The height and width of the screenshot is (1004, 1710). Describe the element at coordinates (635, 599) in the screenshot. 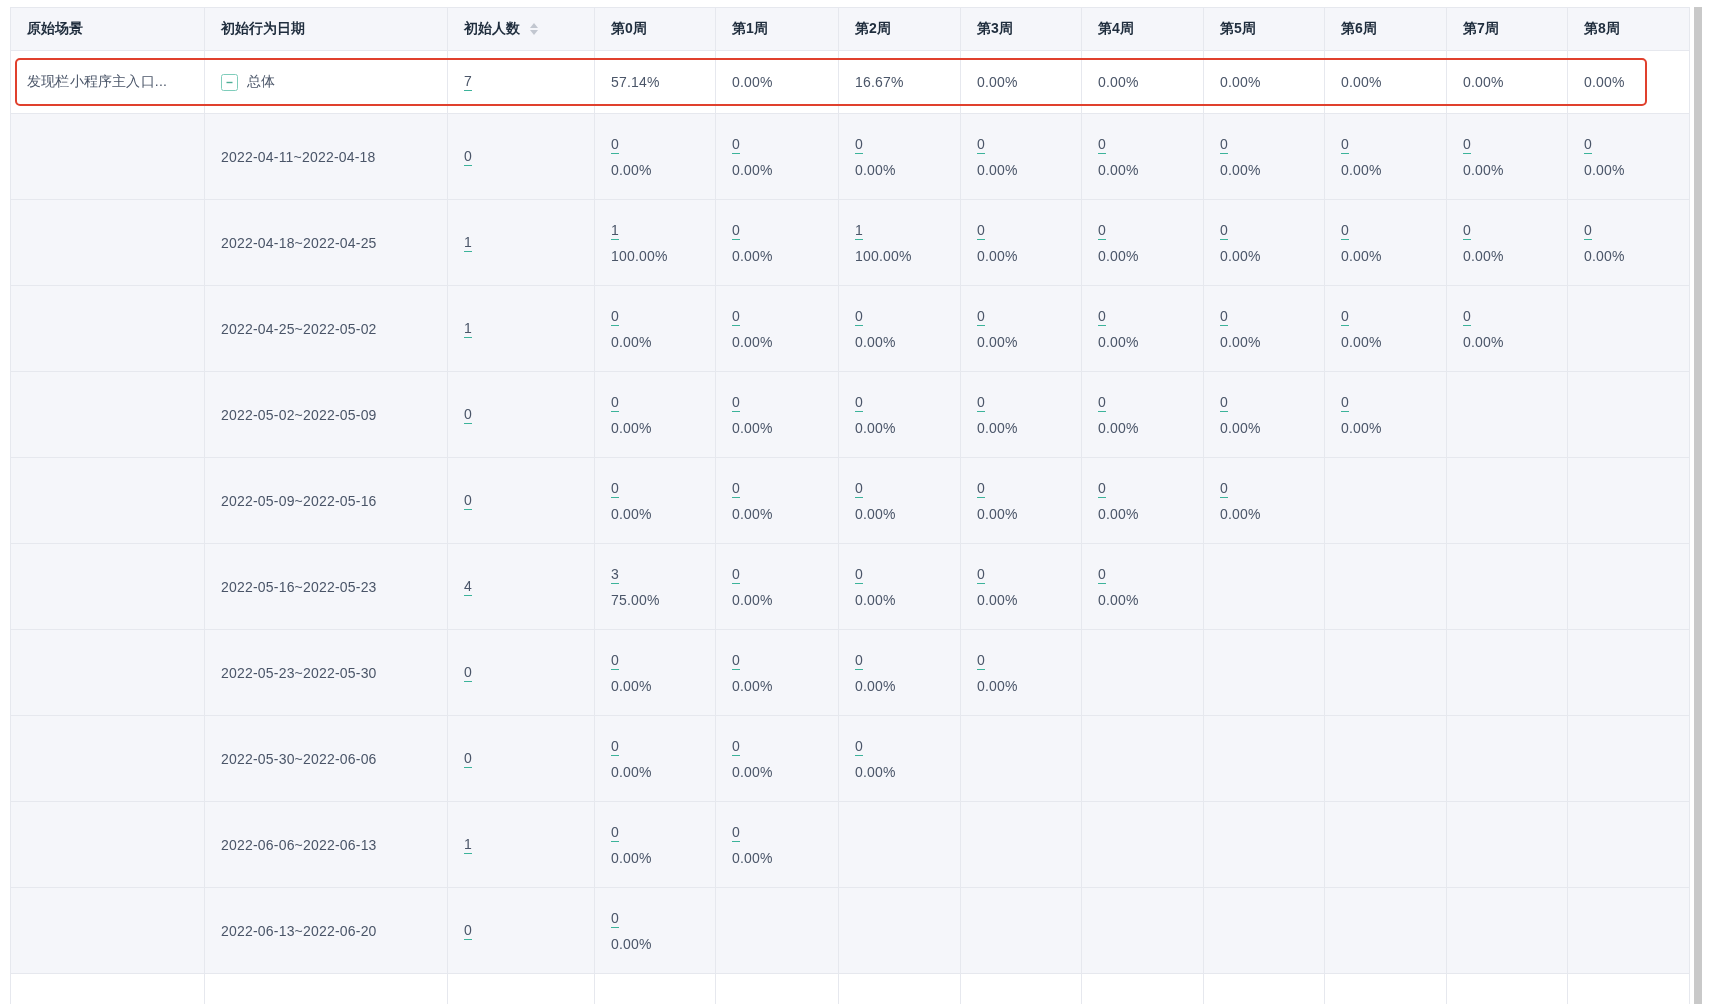

I see `retention-rate: 75.00%` at that location.